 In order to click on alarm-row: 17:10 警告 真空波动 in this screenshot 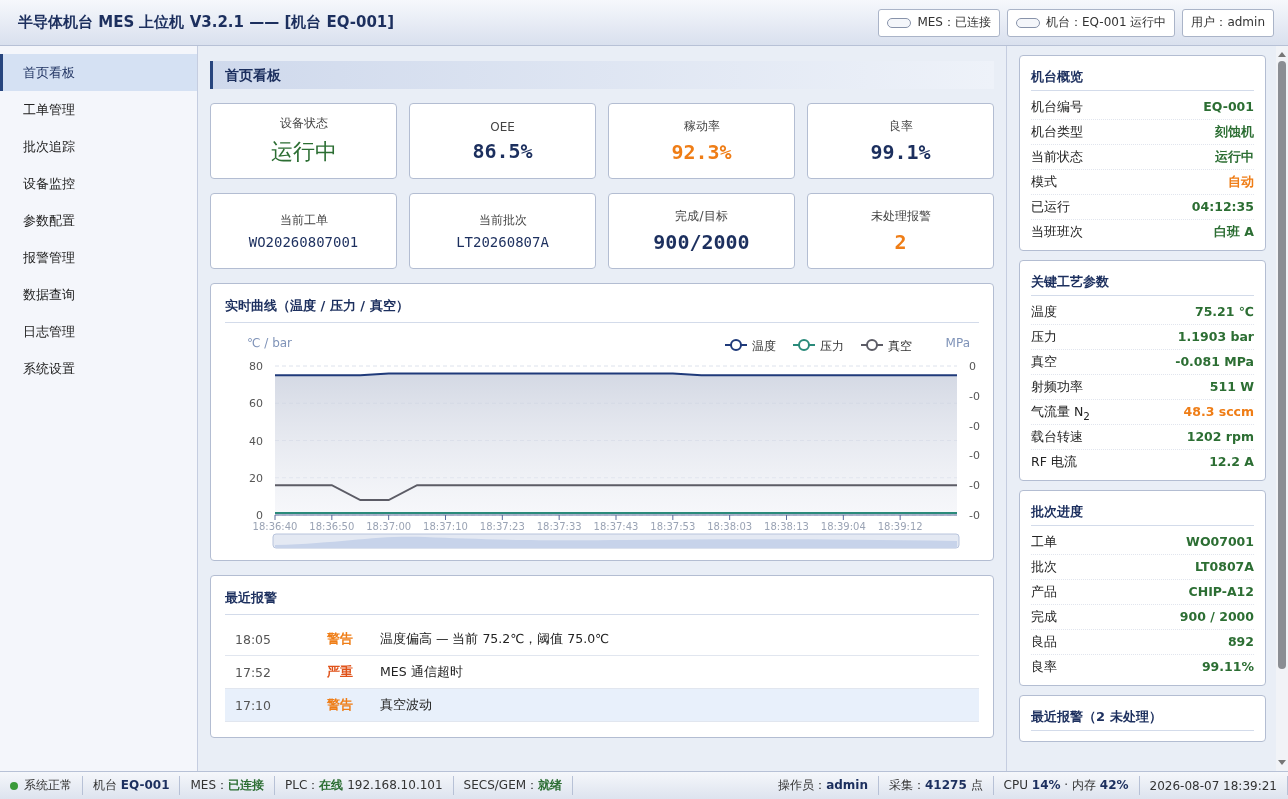, I will do `click(602, 705)`.